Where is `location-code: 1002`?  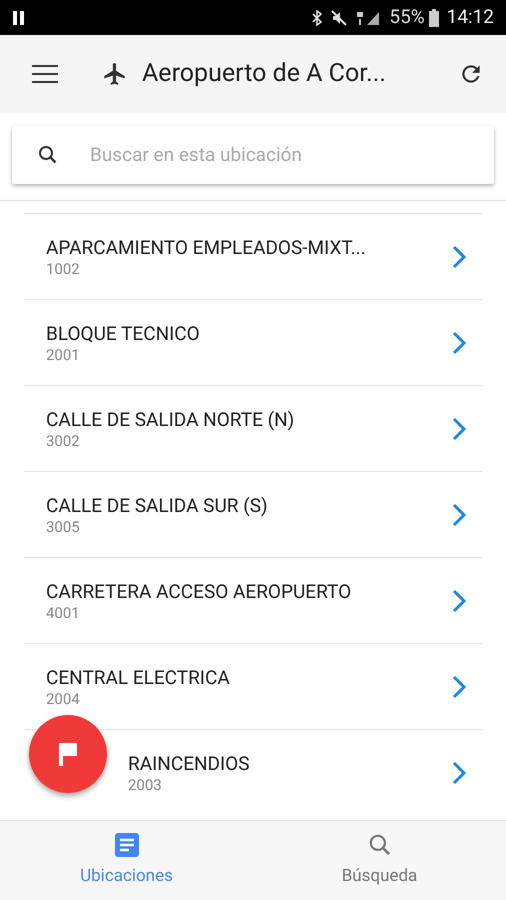 location-code: 1002 is located at coordinates (63, 269).